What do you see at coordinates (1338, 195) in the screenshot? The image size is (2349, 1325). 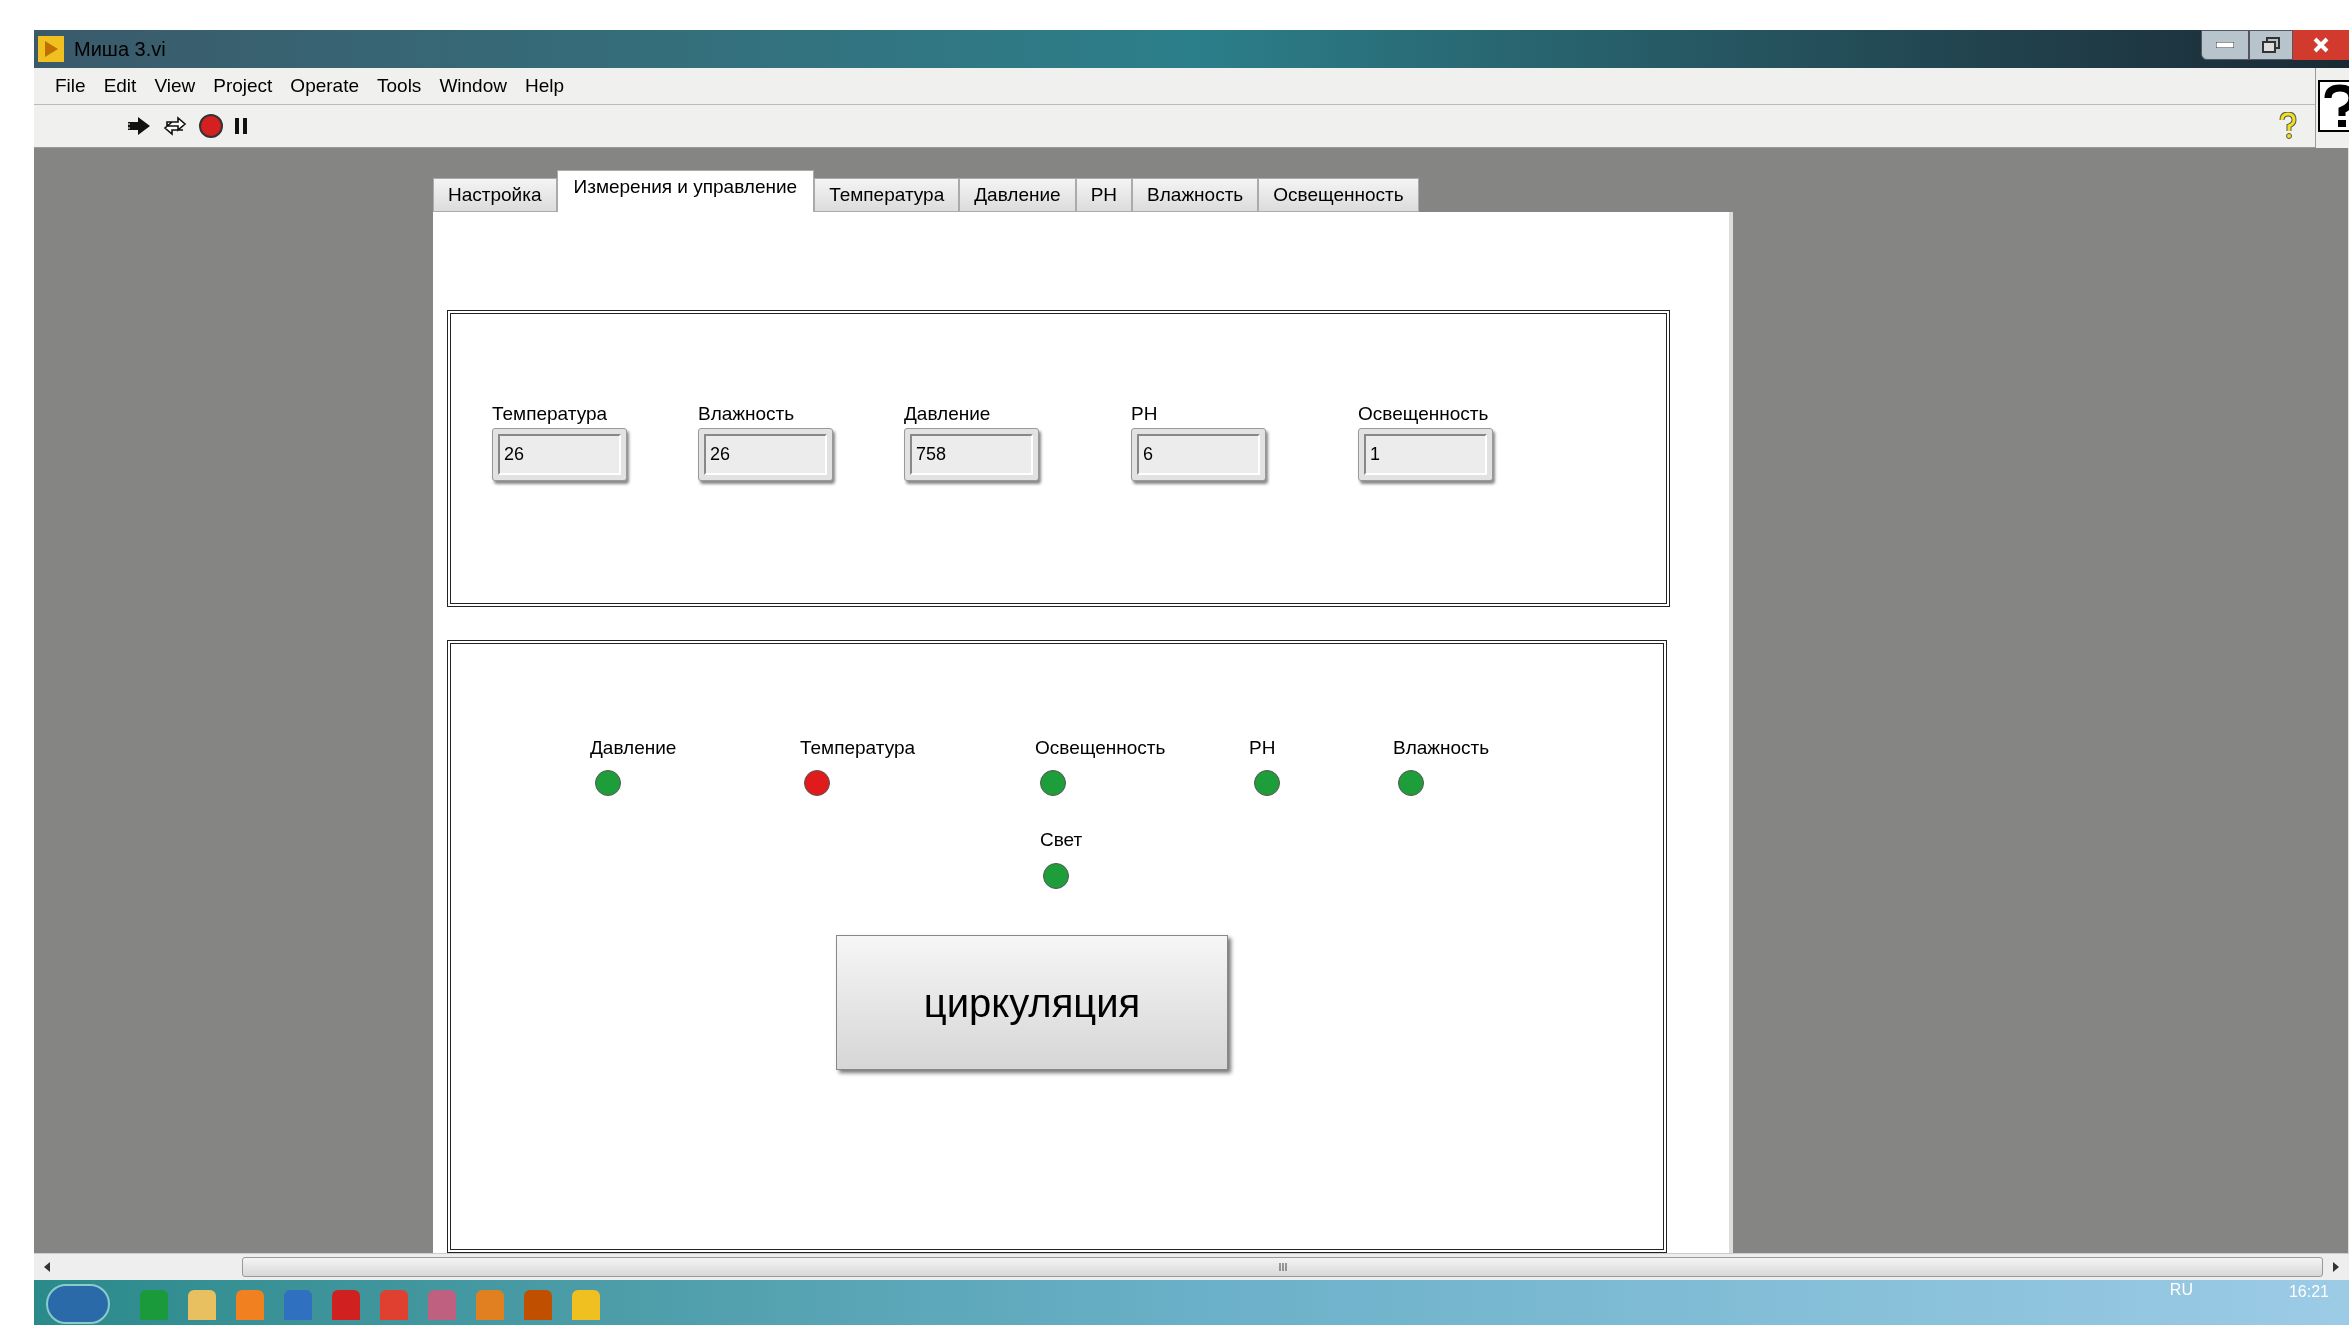 I see `tab: Освещенность` at bounding box center [1338, 195].